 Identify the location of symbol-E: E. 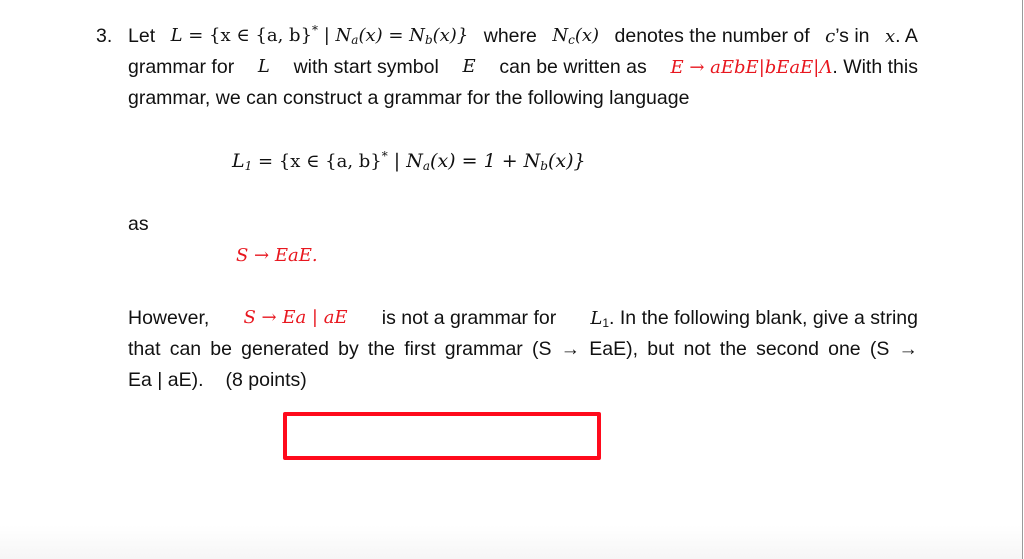
(469, 66).